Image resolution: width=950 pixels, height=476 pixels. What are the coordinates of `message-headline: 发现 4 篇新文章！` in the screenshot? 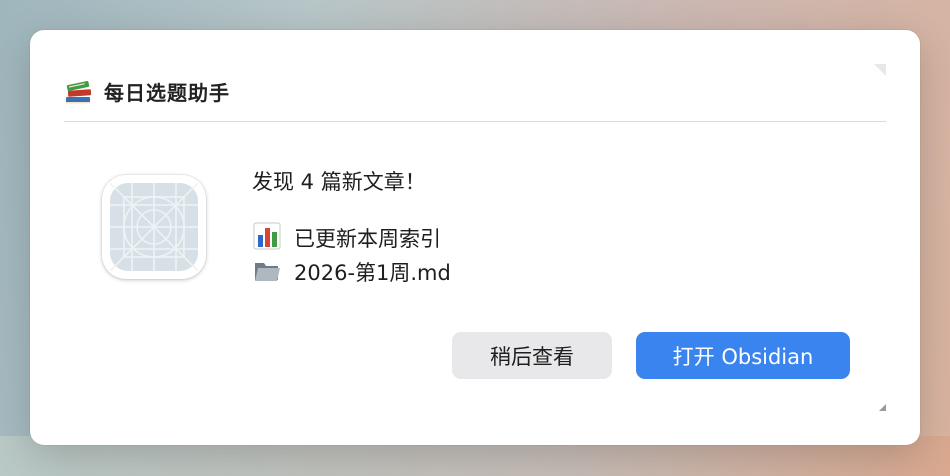 It's located at (339, 182).